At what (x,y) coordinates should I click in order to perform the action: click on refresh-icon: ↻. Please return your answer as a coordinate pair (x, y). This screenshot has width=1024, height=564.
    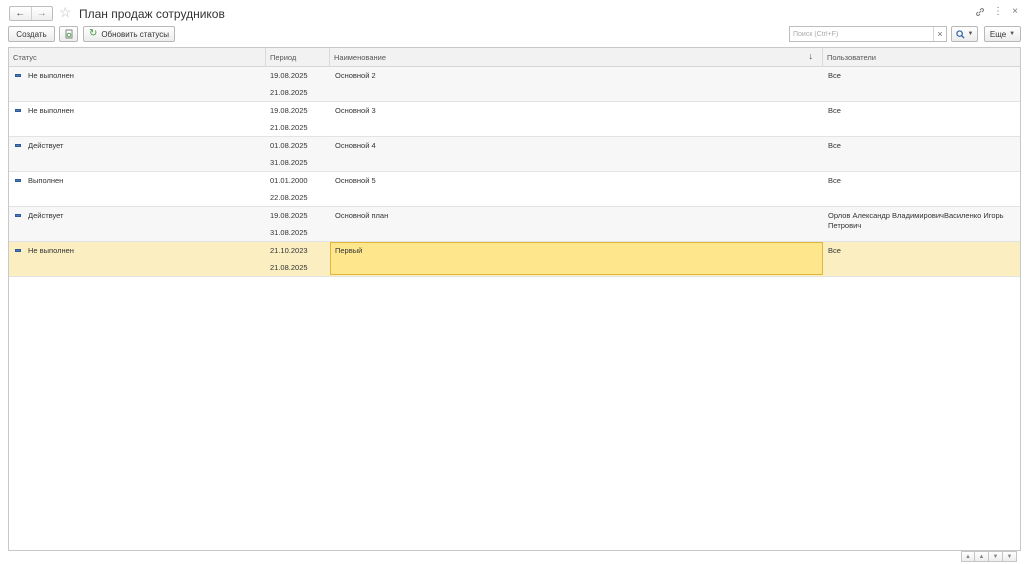
    Looking at the image, I should click on (93, 33).